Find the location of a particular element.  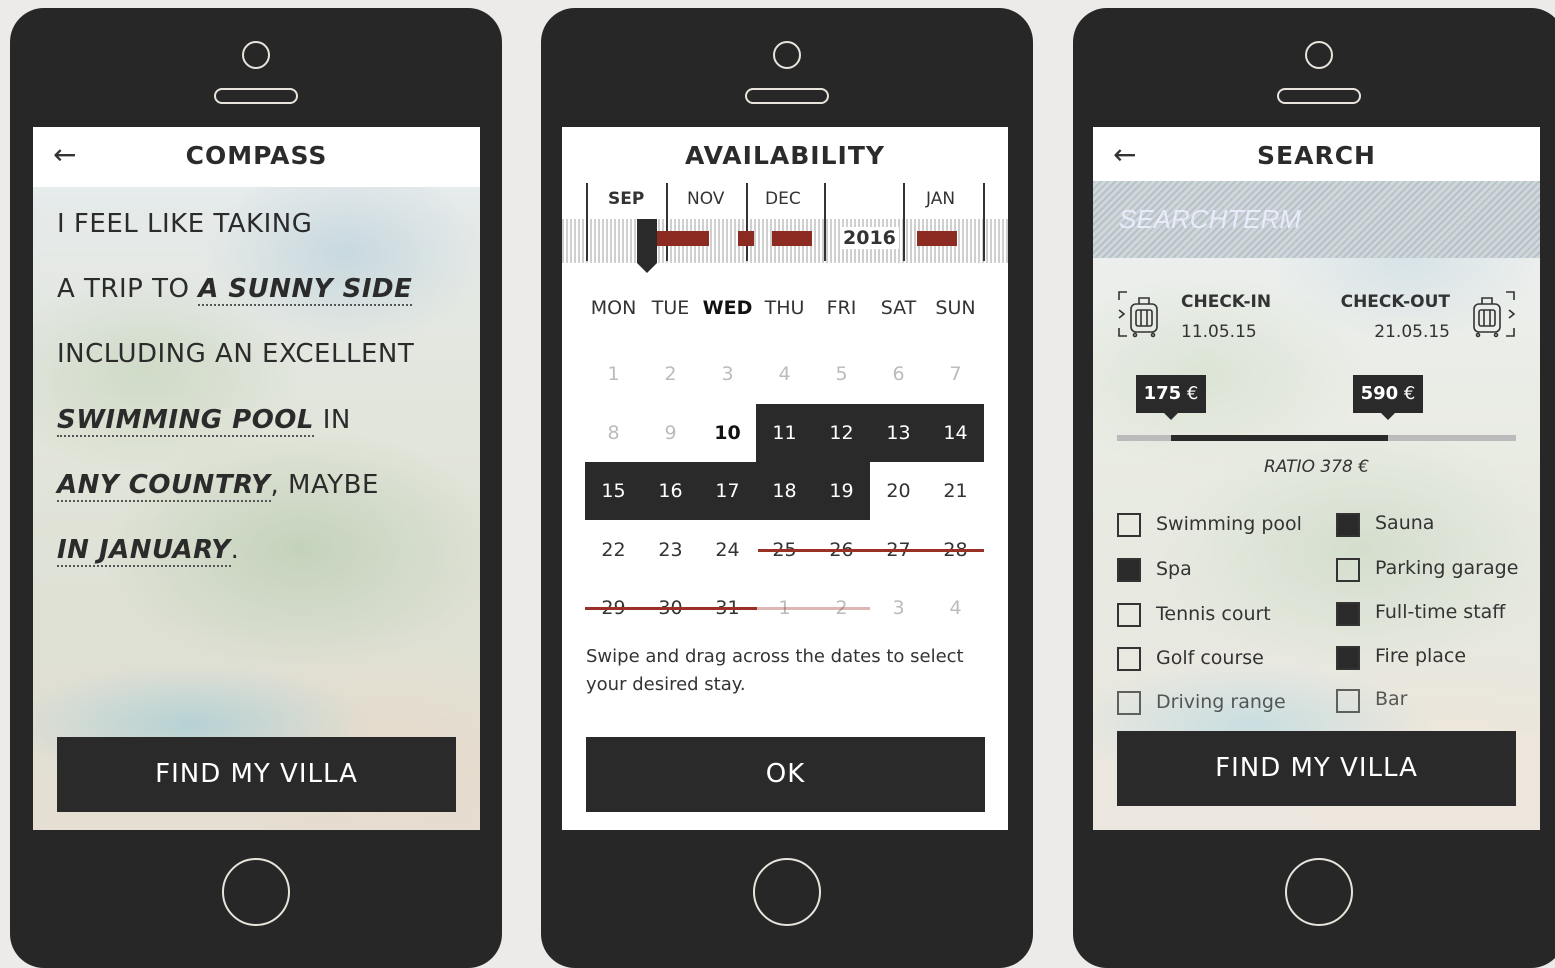

calendar-day: 2 is located at coordinates (670, 374).